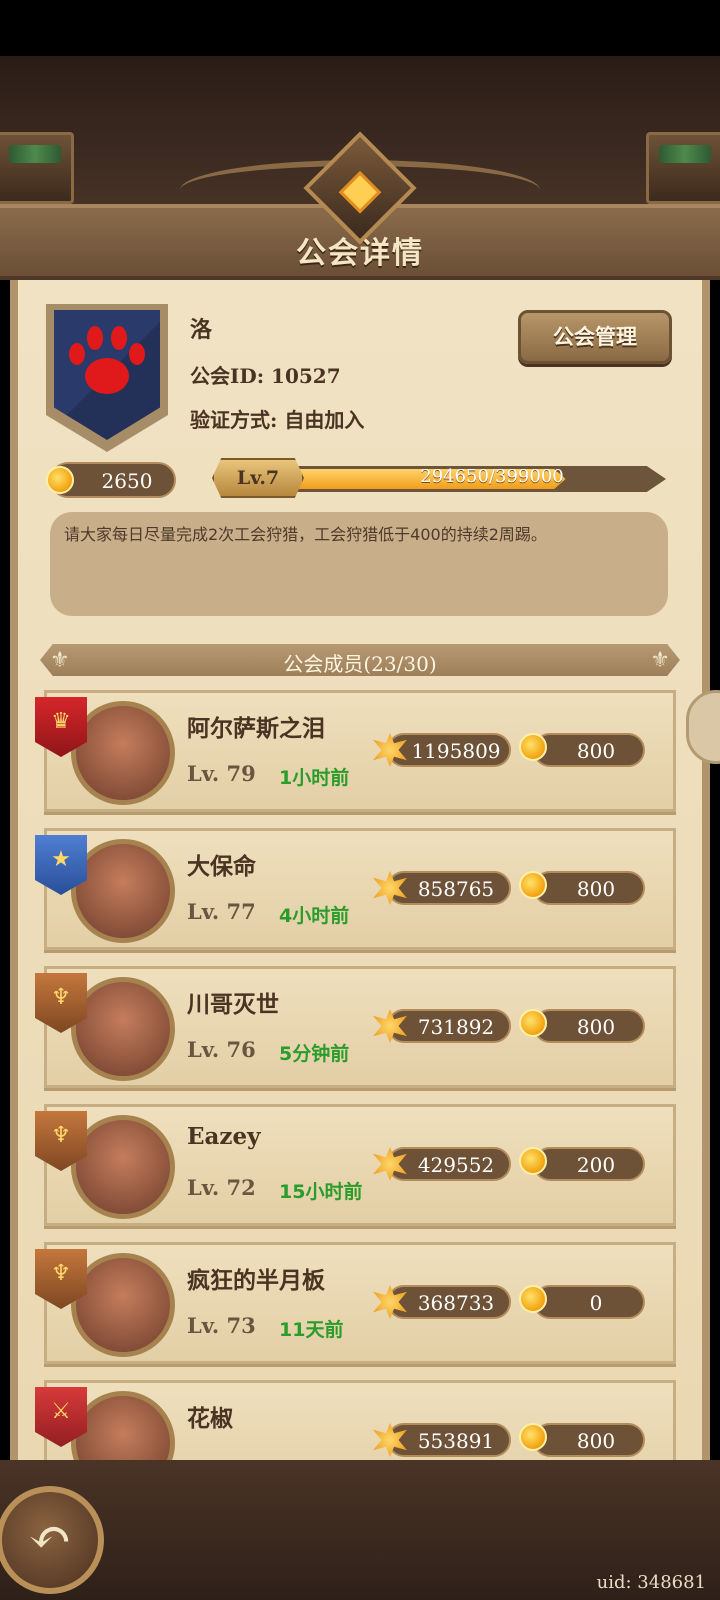 The image size is (720, 1600). I want to click on guild-level-bar: Lv.7 294650/399000, so click(441, 478).